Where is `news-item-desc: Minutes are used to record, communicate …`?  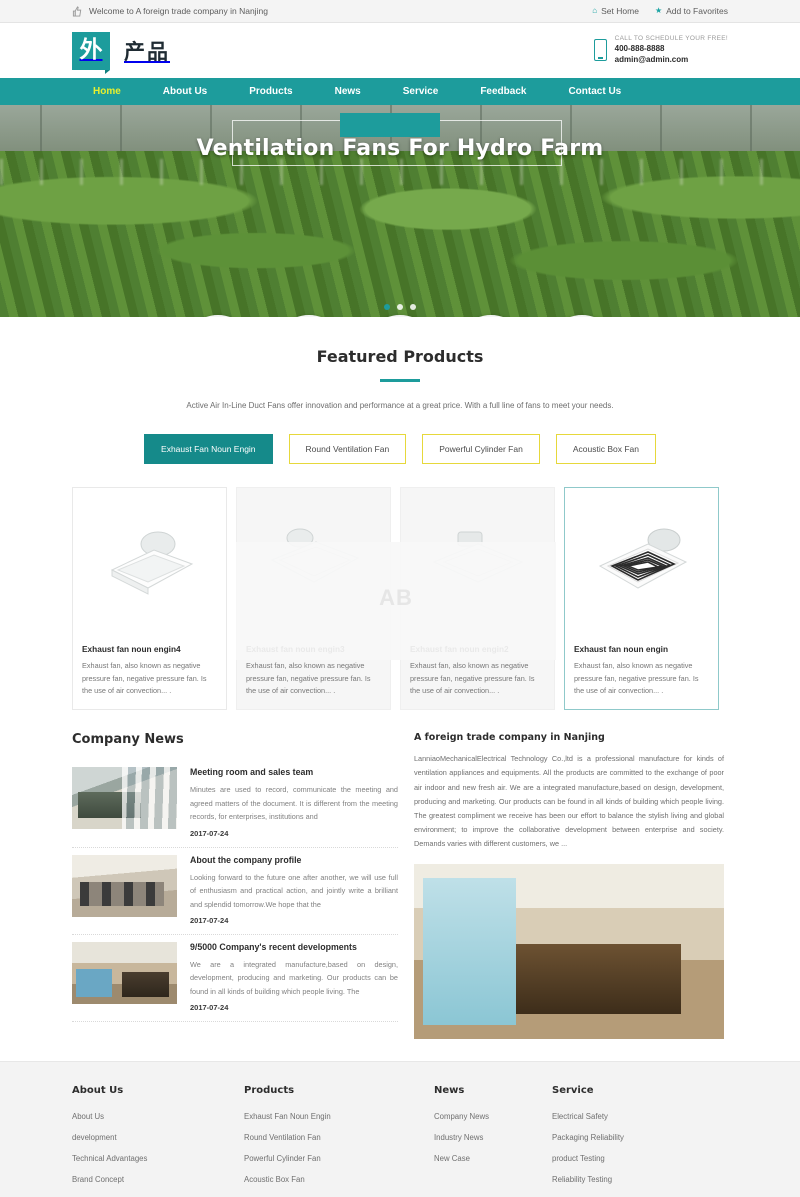 news-item-desc: Minutes are used to record, communicate … is located at coordinates (294, 803).